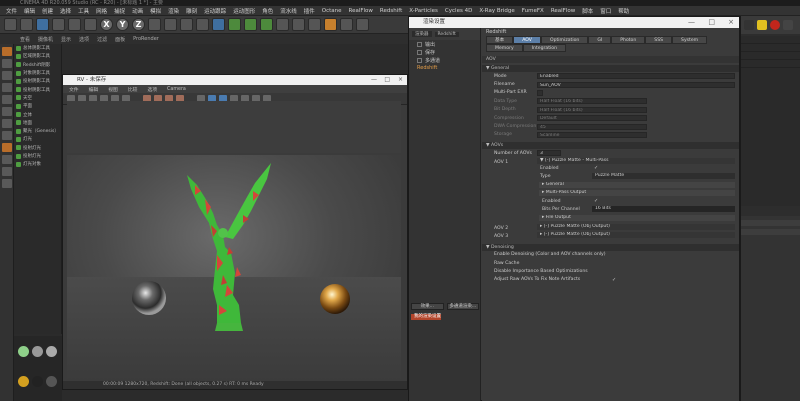 The height and width of the screenshot is (401, 800). Describe the element at coordinates (191, 11) in the screenshot. I see `menu-item: 雕刻` at that location.